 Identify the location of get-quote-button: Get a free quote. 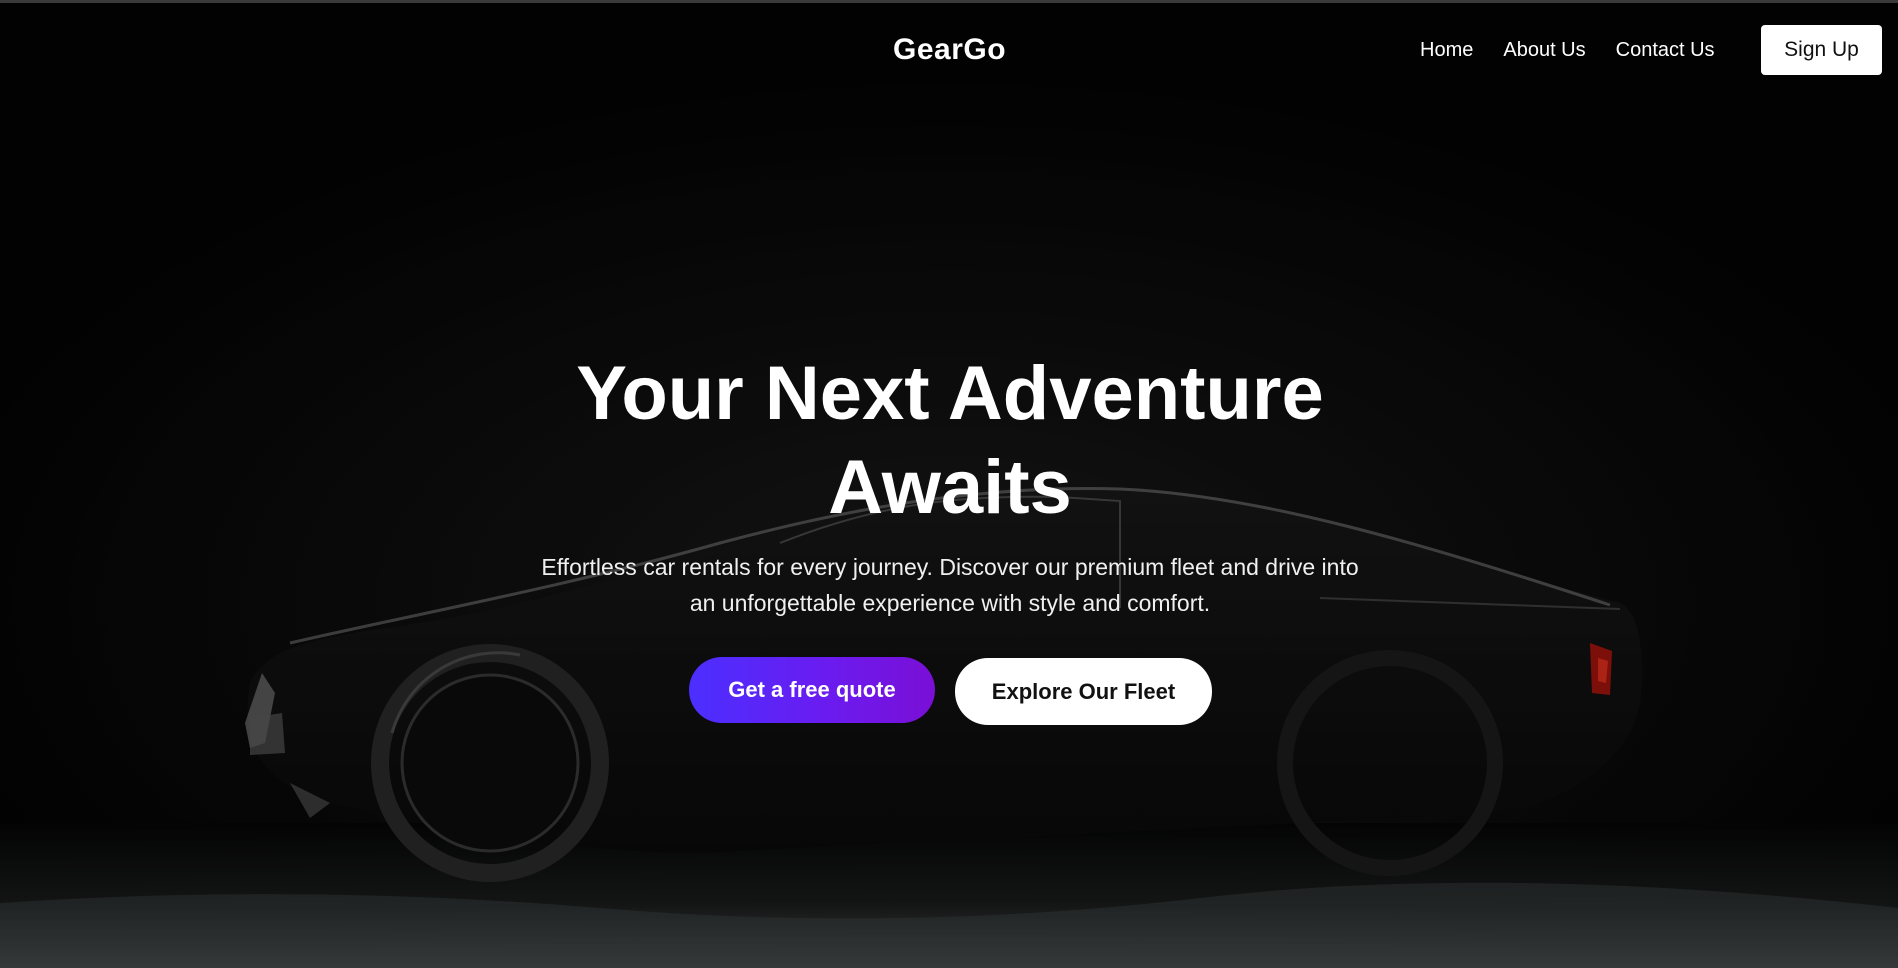
(812, 690).